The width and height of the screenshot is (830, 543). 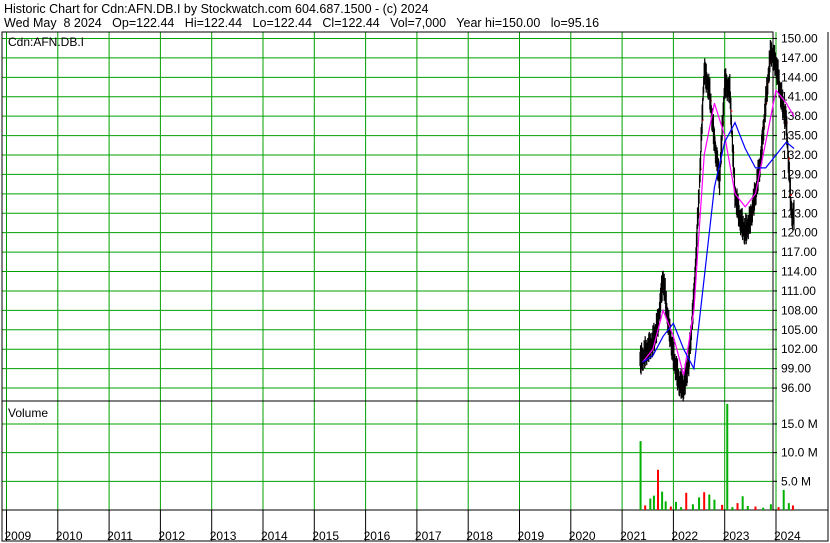 What do you see at coordinates (799, 330) in the screenshot?
I see `price-tick-label: 105.00` at bounding box center [799, 330].